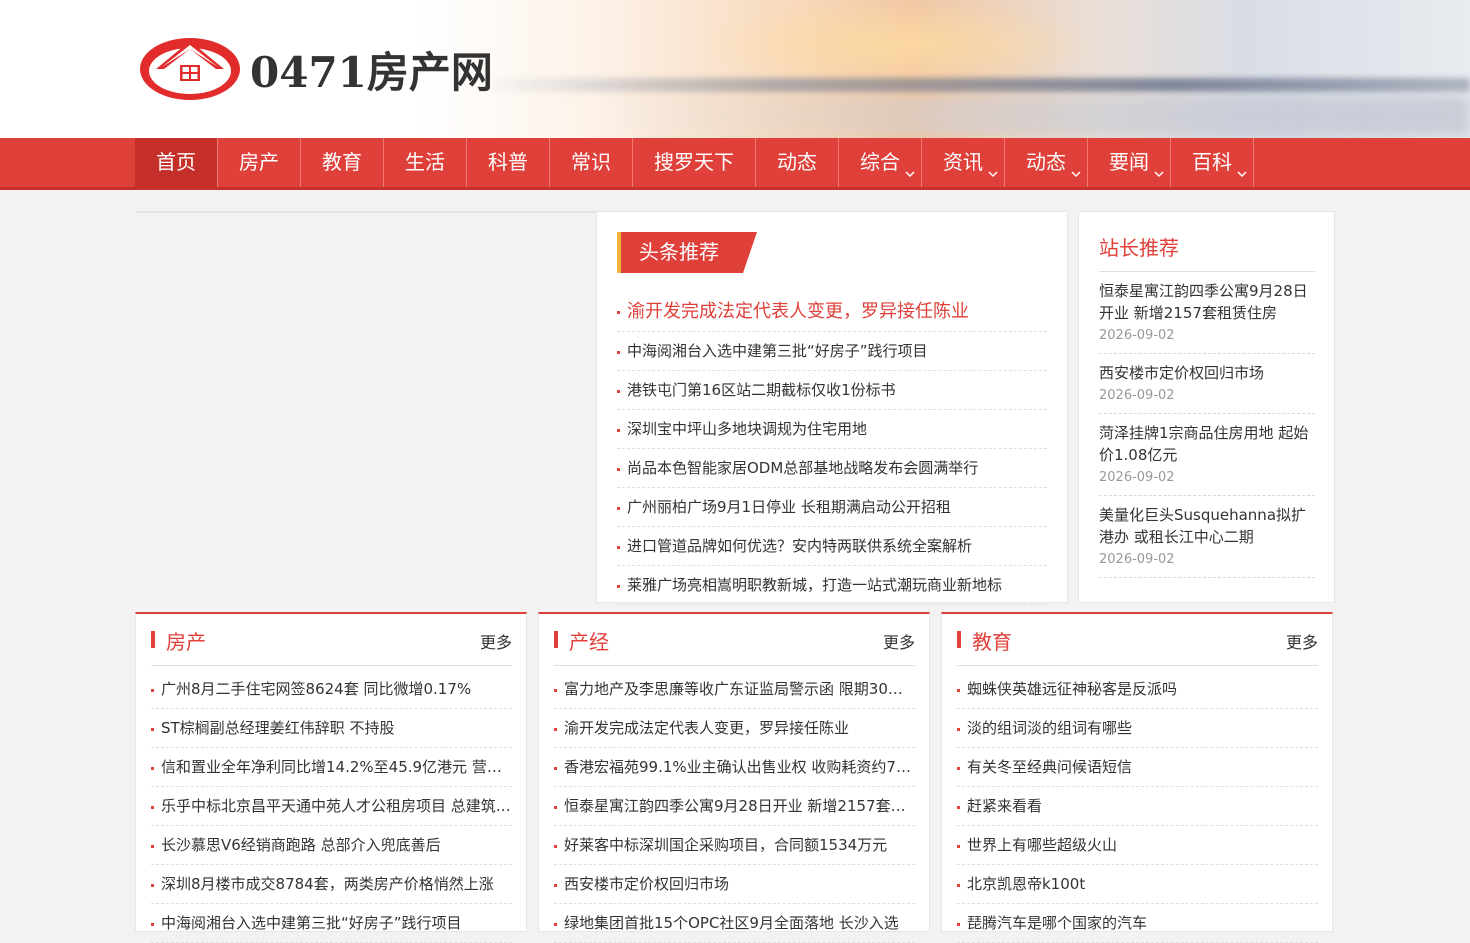 The height and width of the screenshot is (943, 1470). What do you see at coordinates (1137, 728) in the screenshot?
I see `list-item: 淡的组词淡的组词有哪些` at bounding box center [1137, 728].